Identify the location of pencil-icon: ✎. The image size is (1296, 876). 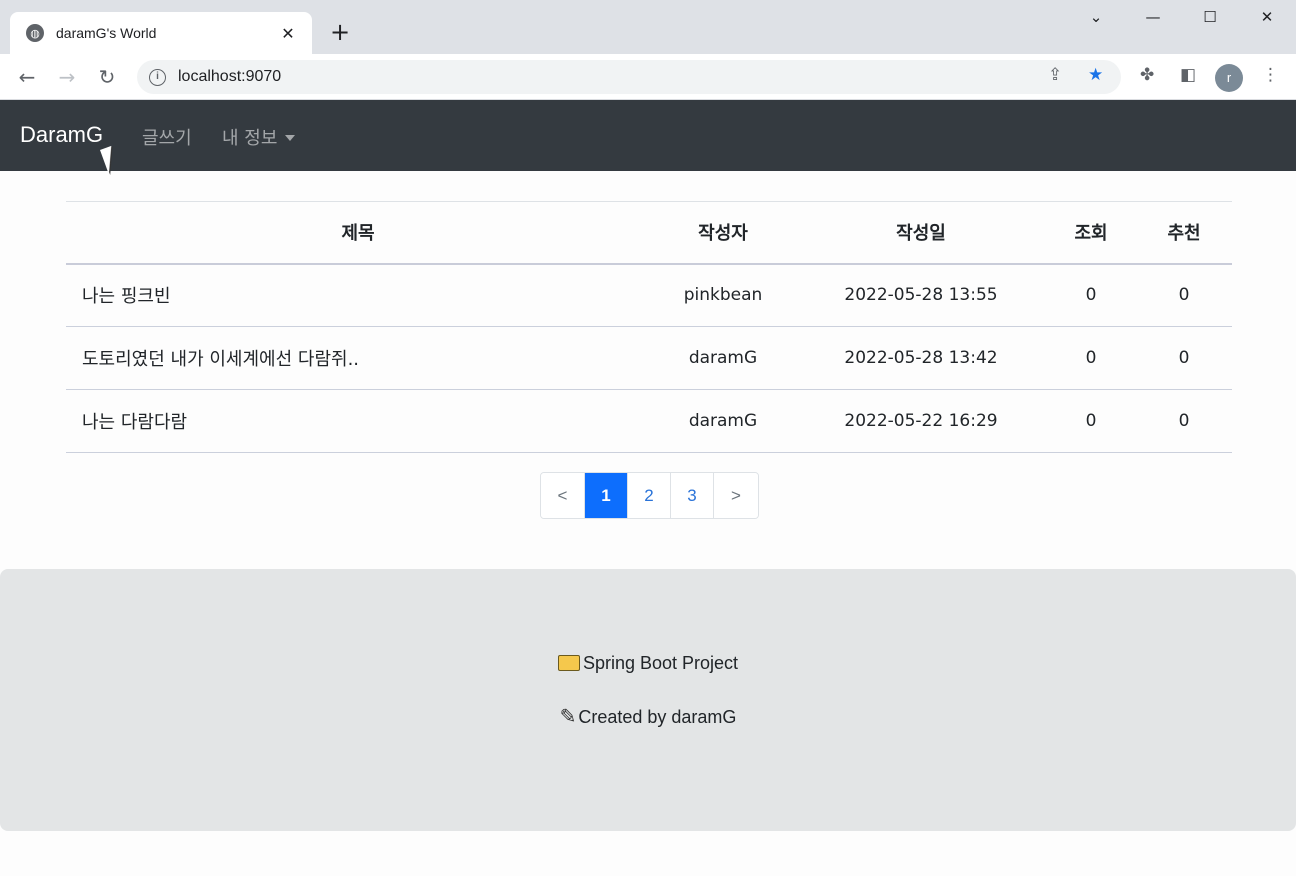
(568, 717).